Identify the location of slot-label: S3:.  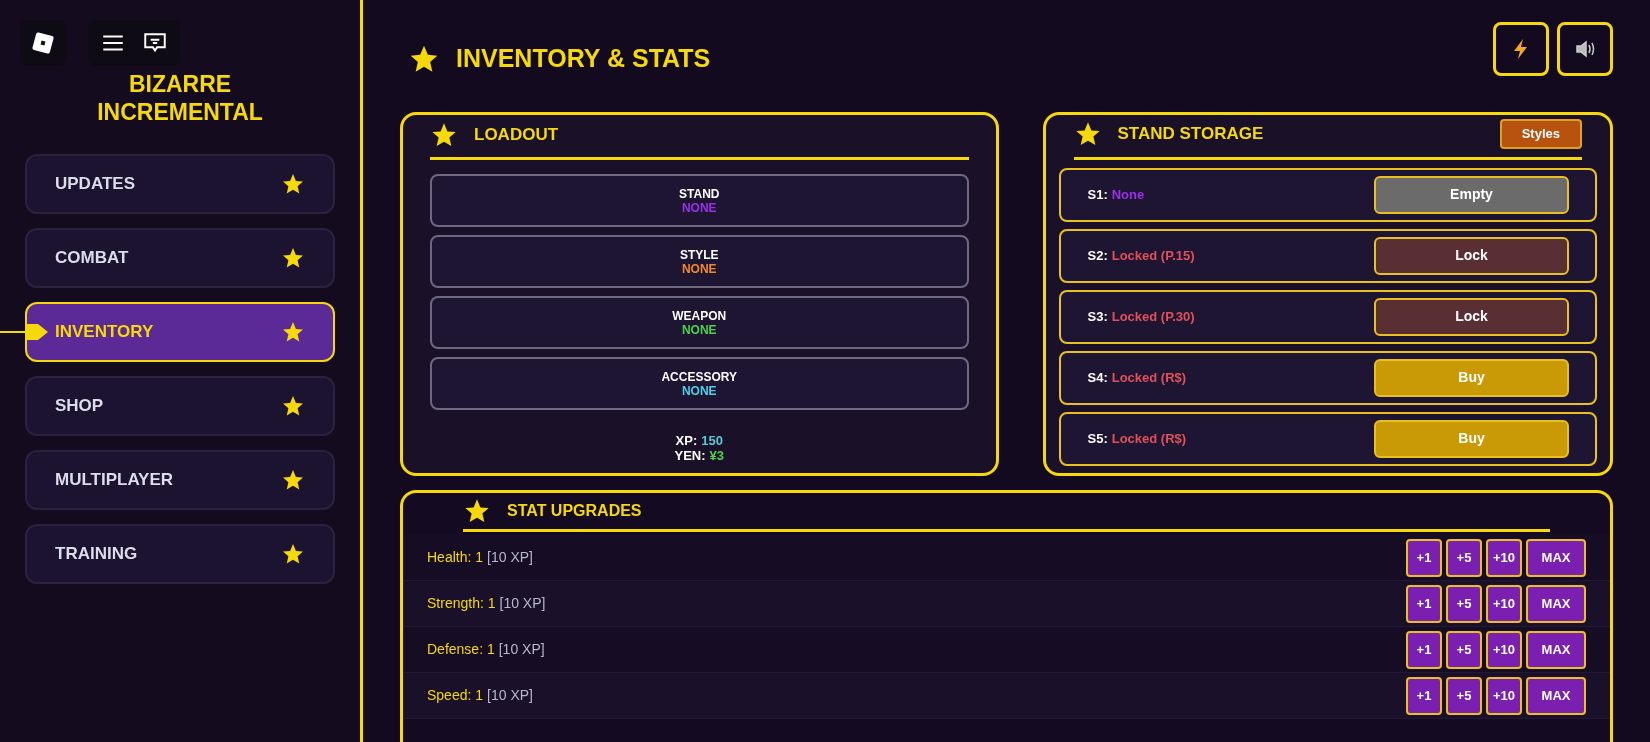
(1097, 316).